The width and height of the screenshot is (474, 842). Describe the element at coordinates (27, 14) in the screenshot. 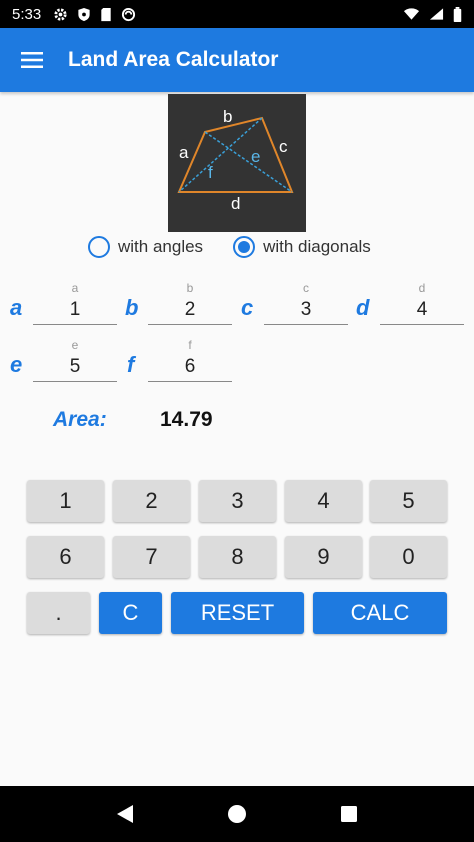

I see `status-time: 5:33` at that location.